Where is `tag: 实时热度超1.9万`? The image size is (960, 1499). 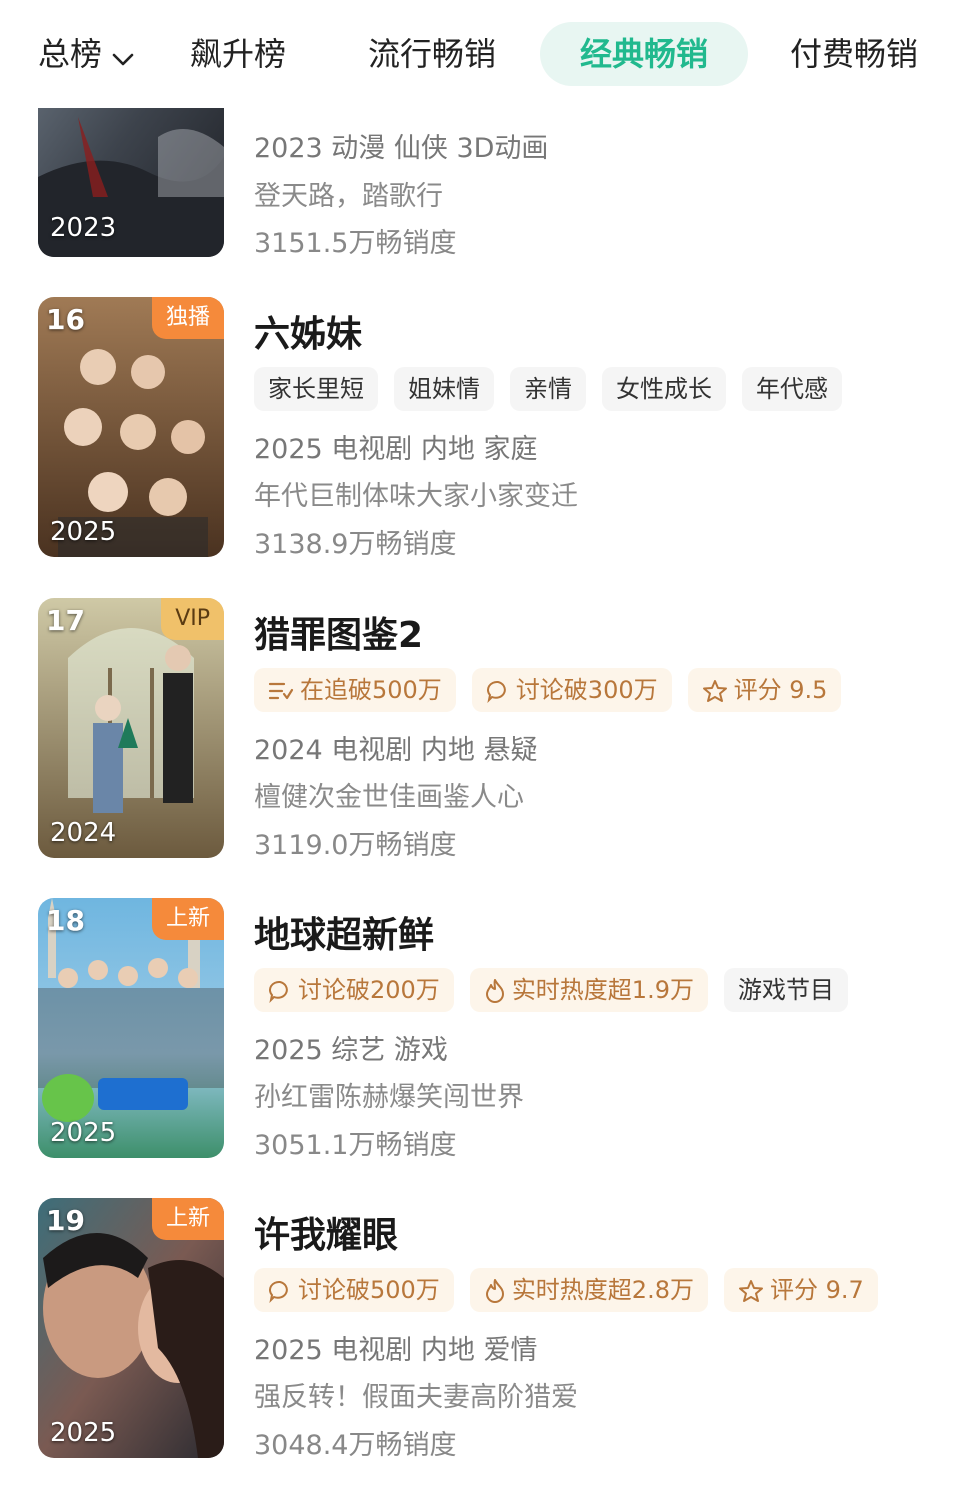
tag: 实时热度超1.9万 is located at coordinates (588, 990).